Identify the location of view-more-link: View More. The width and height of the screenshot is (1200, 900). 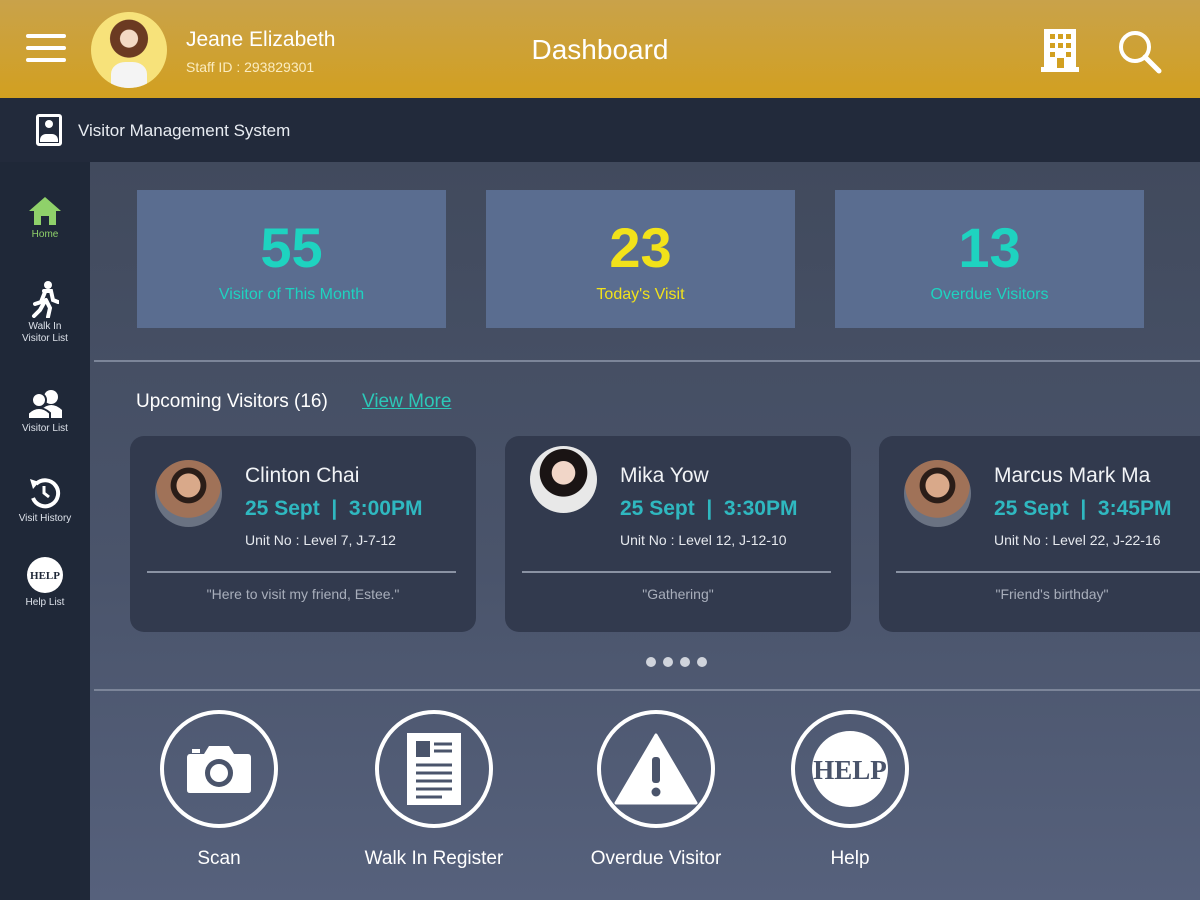
(406, 402).